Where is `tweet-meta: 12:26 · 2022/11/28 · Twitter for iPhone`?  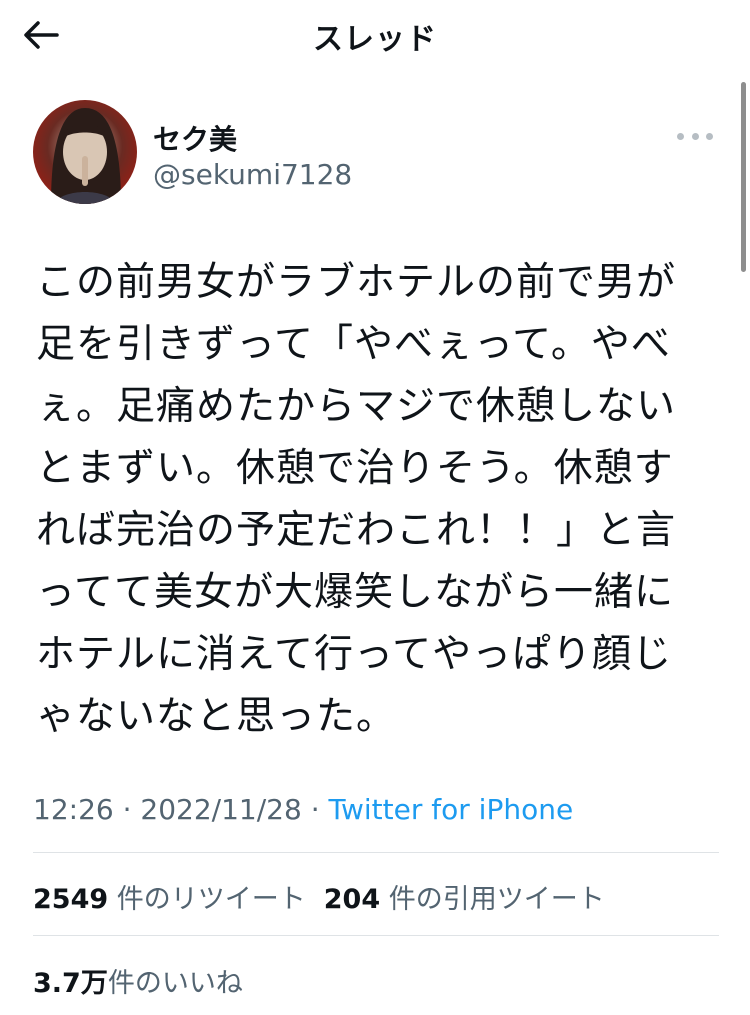
tweet-meta: 12:26 · 2022/11/28 · Twitter for iPhone is located at coordinates (303, 809).